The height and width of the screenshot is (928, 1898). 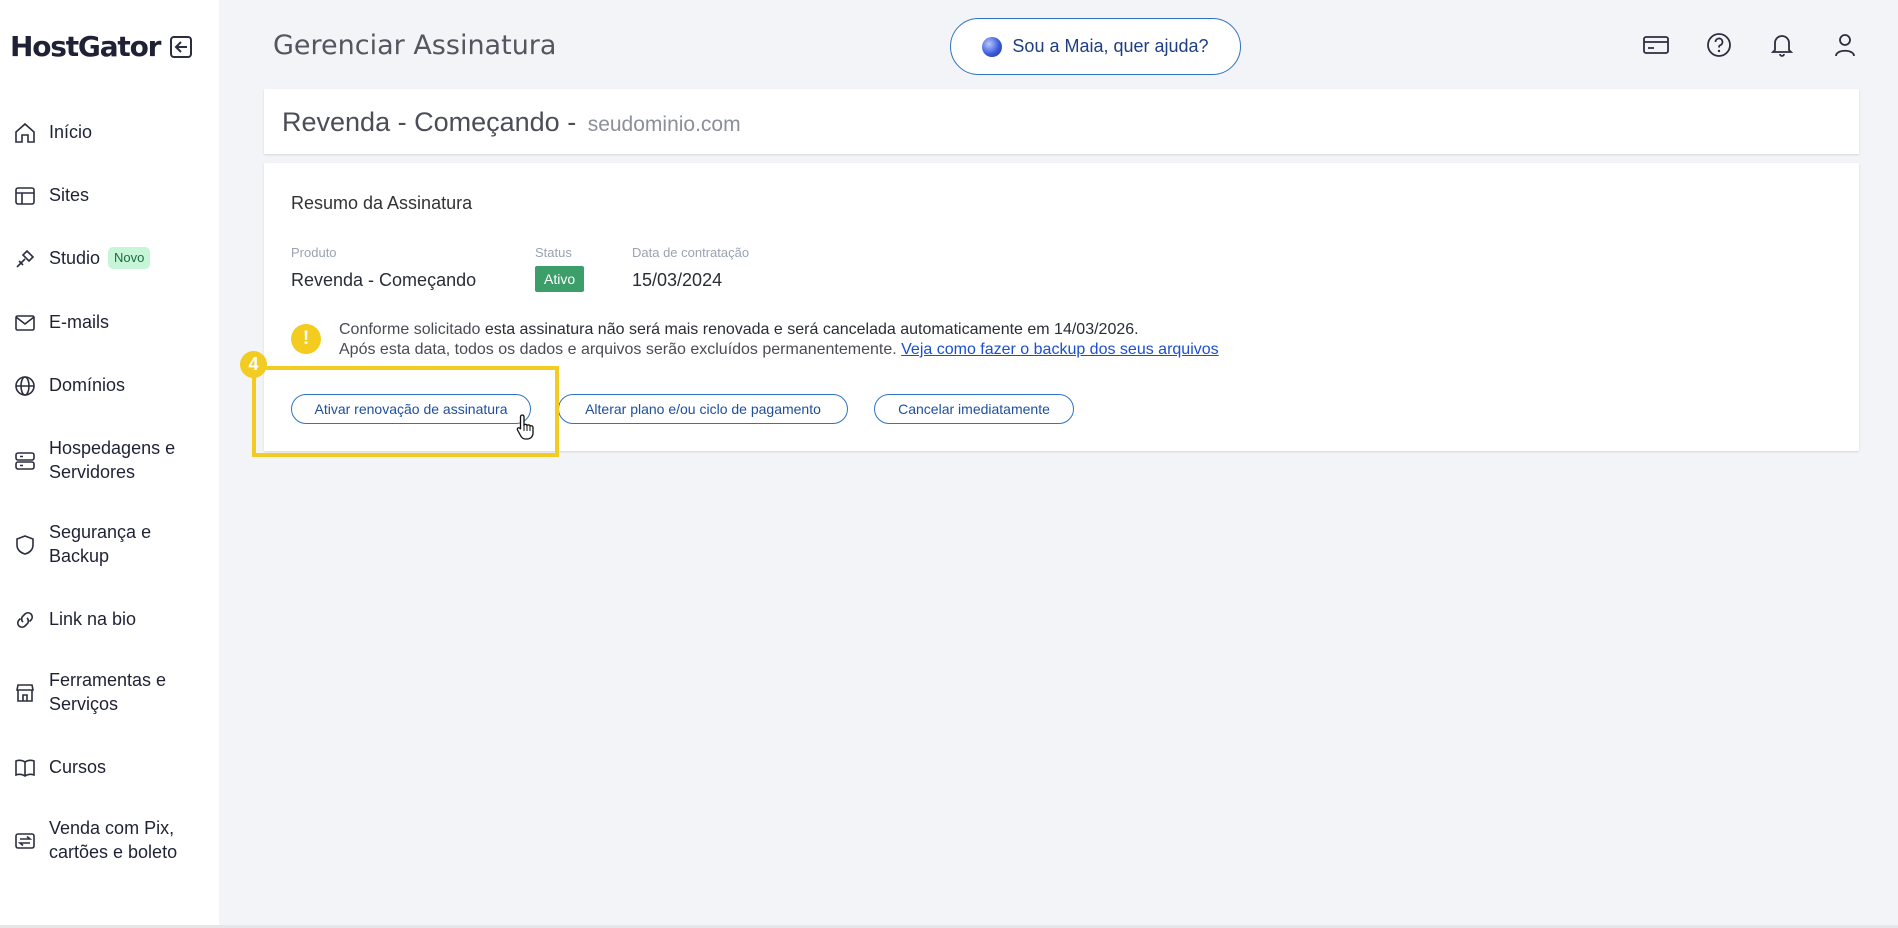 I want to click on maia-assistant-button: Sou a Maia, quer ajuda?, so click(x=1095, y=46).